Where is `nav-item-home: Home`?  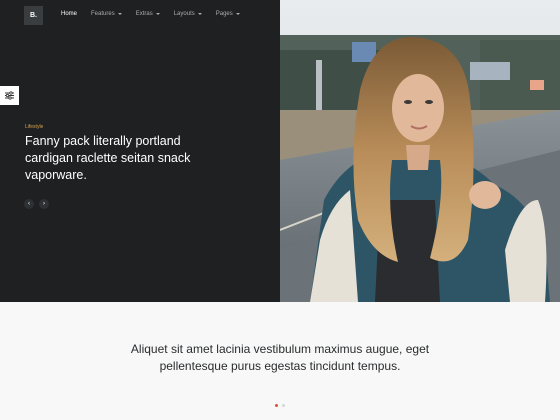 nav-item-home: Home is located at coordinates (69, 14).